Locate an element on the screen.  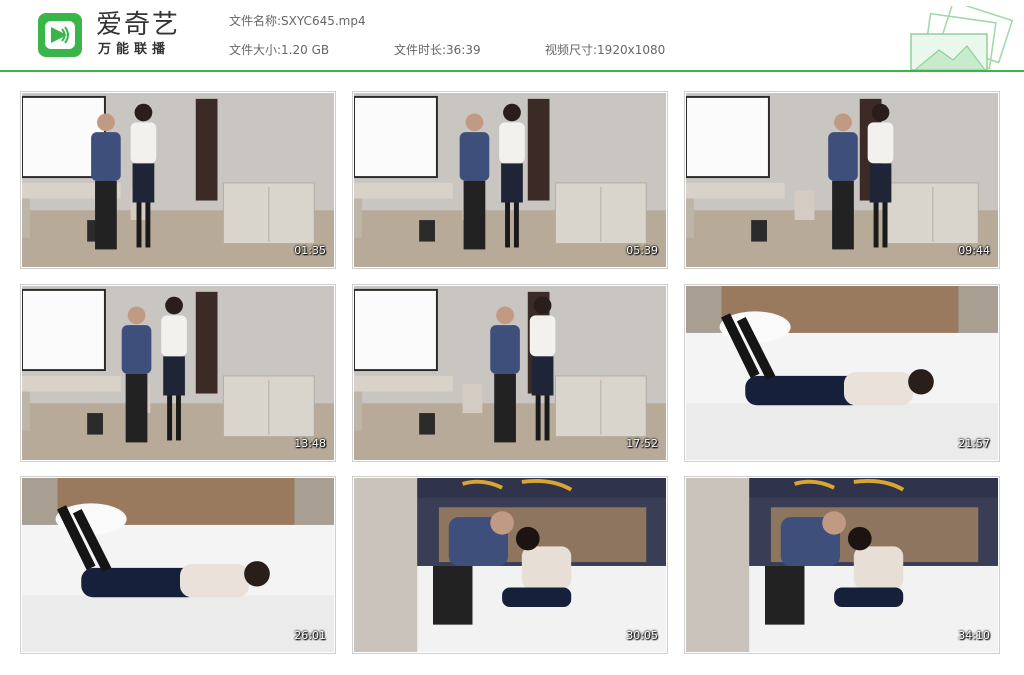
thumbnail-frame-image: 21:57 is located at coordinates (842, 373).